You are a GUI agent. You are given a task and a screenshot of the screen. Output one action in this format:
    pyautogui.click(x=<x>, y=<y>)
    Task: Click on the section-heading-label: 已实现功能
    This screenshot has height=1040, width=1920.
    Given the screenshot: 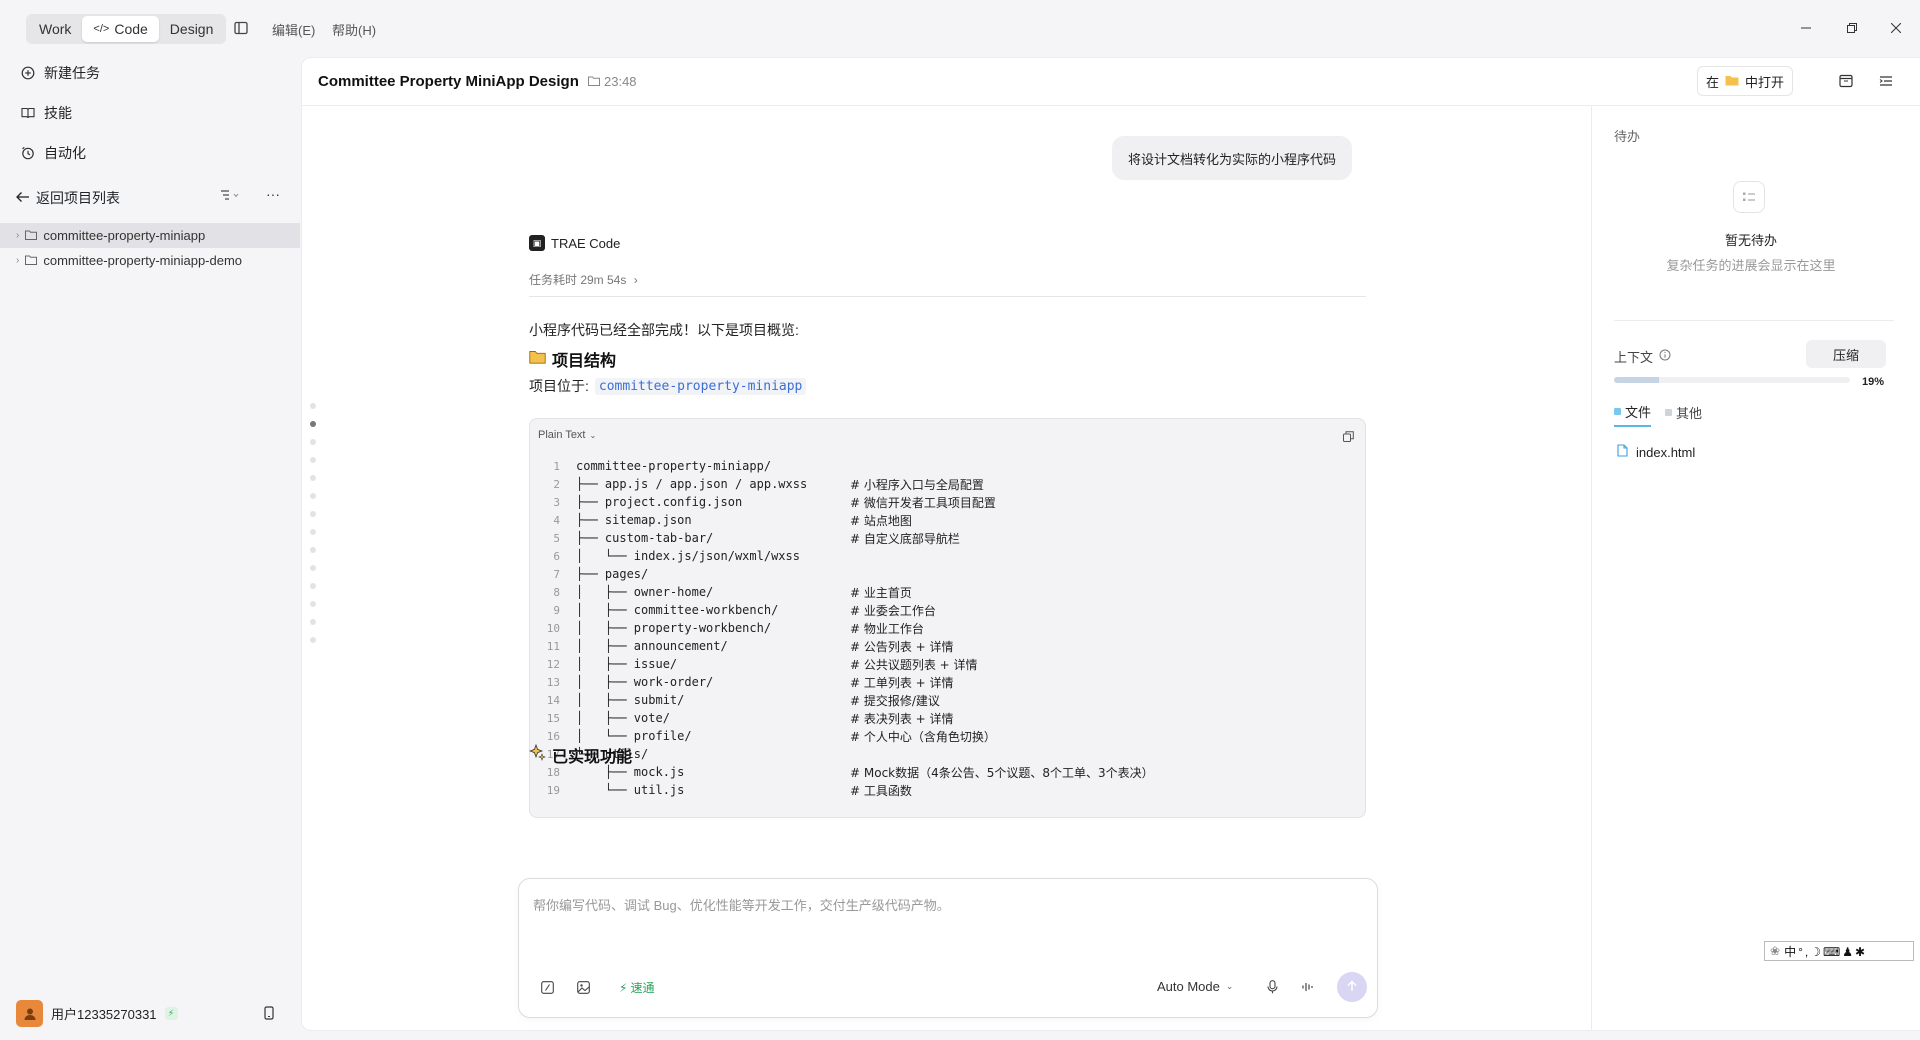 What is the action you would take?
    pyautogui.click(x=592, y=757)
    